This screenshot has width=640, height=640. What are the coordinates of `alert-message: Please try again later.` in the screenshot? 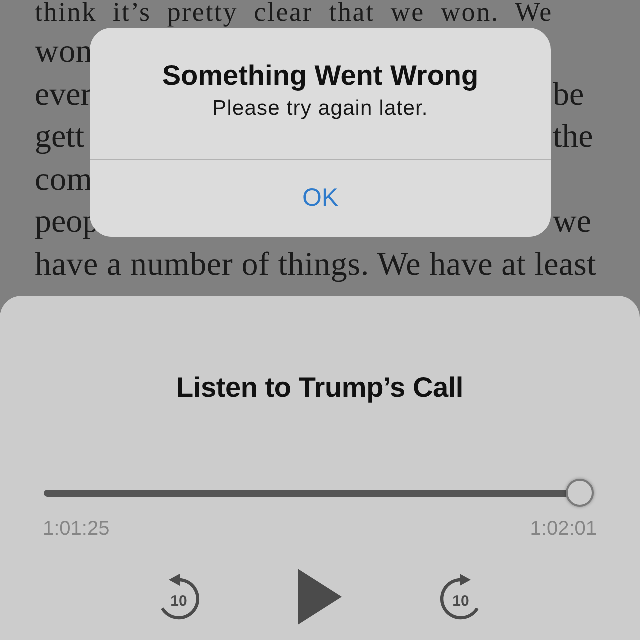 It's located at (320, 109).